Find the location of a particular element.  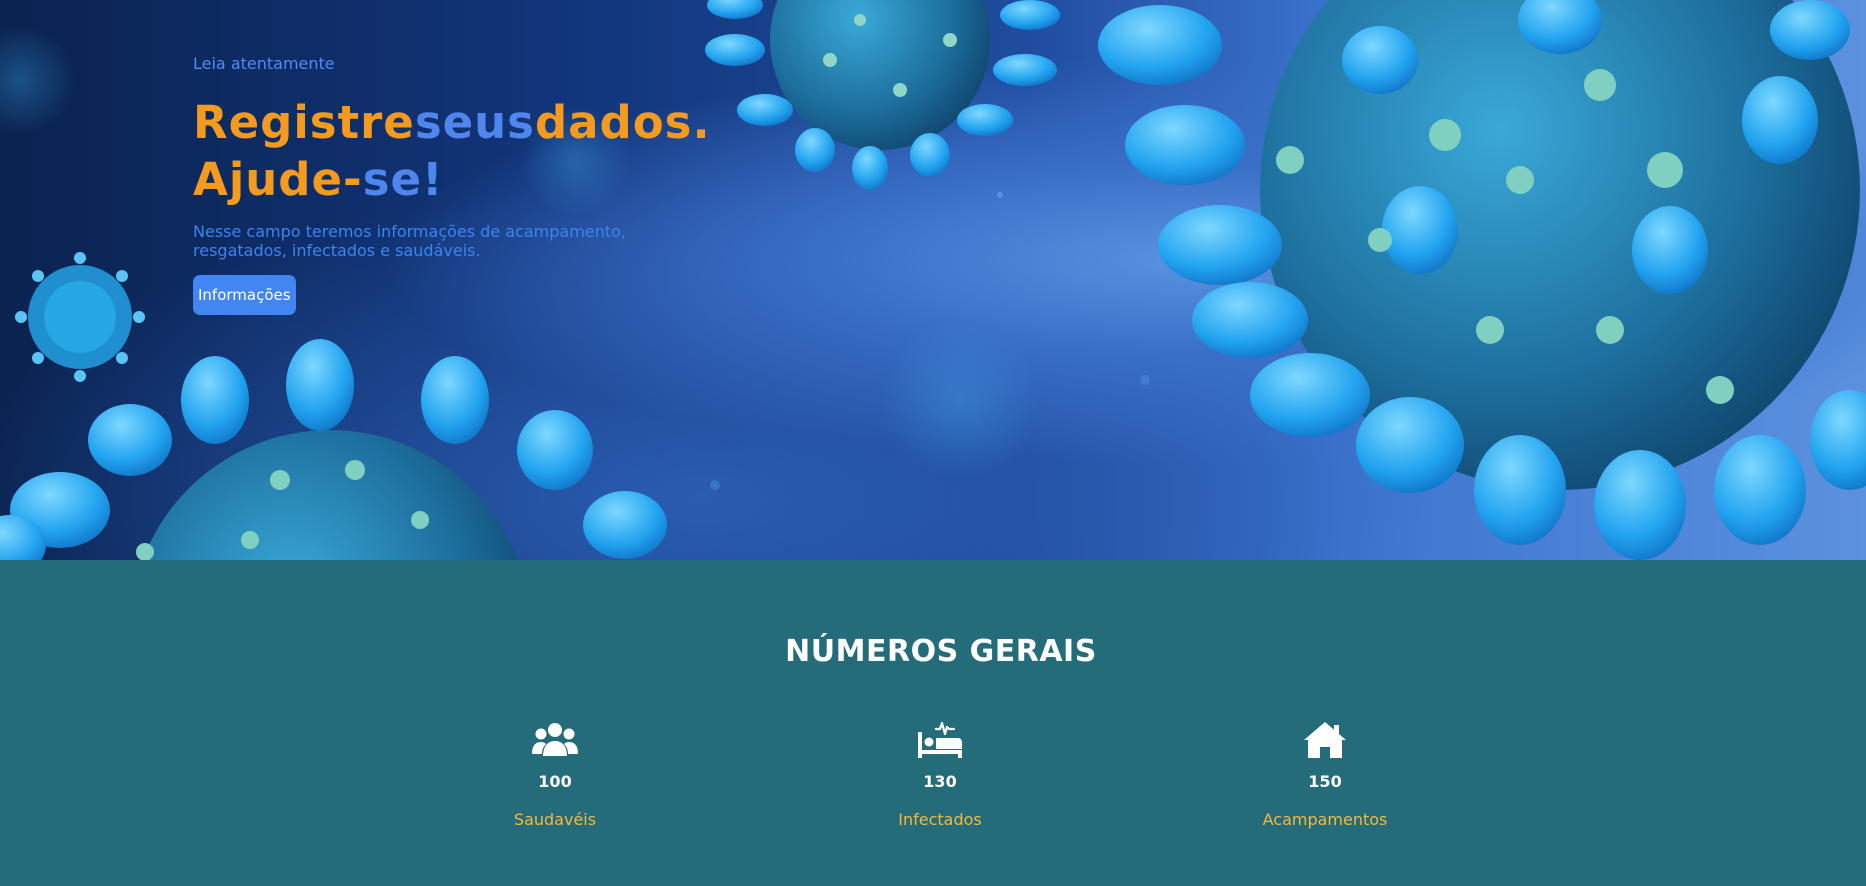

stat-label: Acampamentos is located at coordinates (1325, 819).